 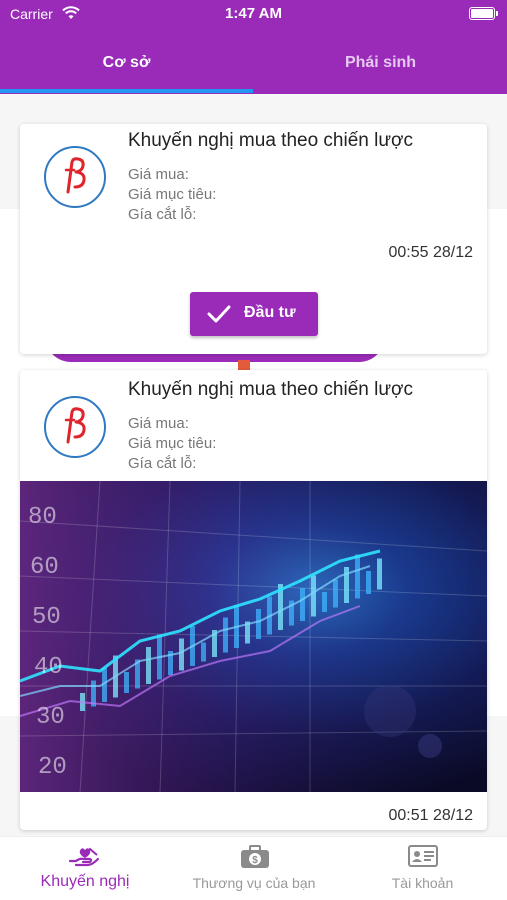 I want to click on invest-button: Đầu tư, so click(x=254, y=314).